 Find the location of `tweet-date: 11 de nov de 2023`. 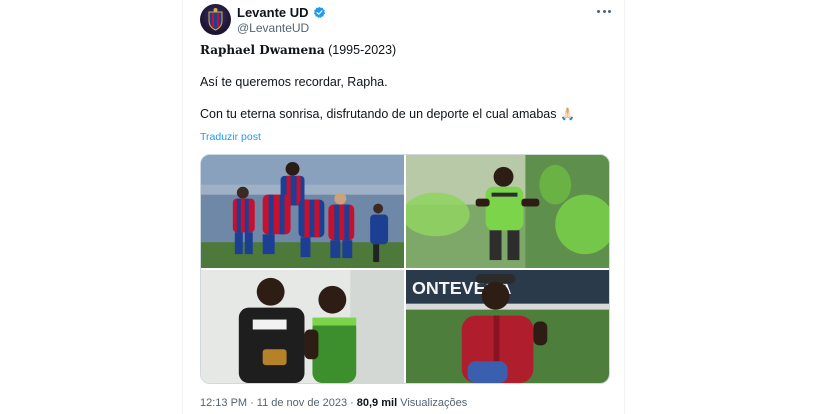

tweet-date: 11 de nov de 2023 is located at coordinates (302, 403).